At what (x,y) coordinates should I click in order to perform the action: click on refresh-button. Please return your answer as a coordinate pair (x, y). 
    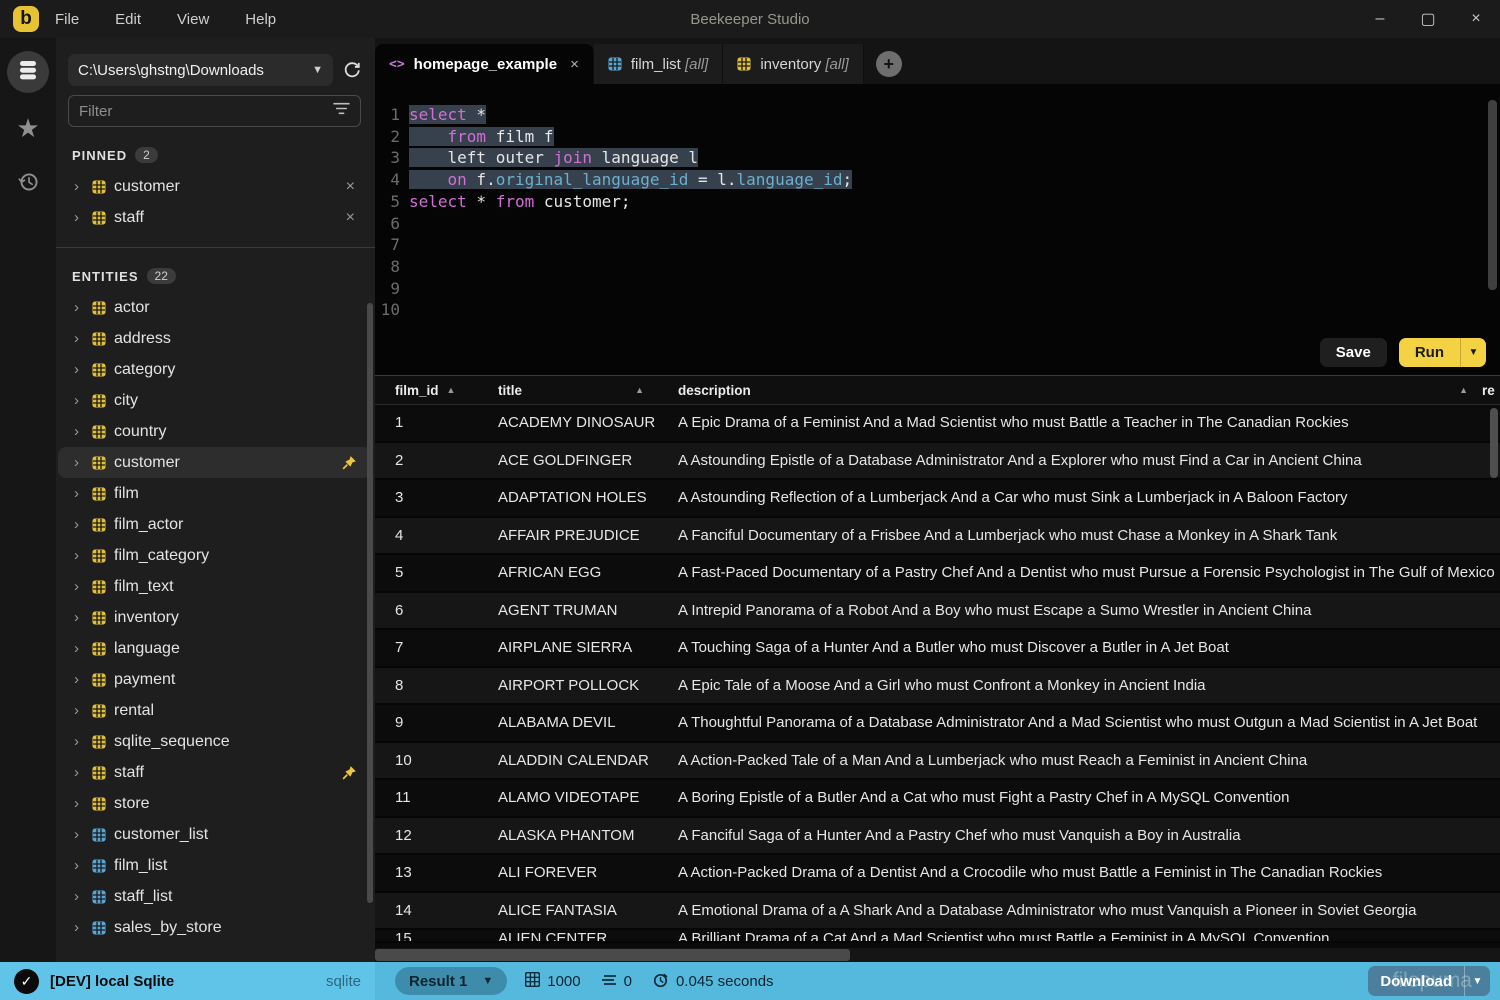
    Looking at the image, I should click on (352, 70).